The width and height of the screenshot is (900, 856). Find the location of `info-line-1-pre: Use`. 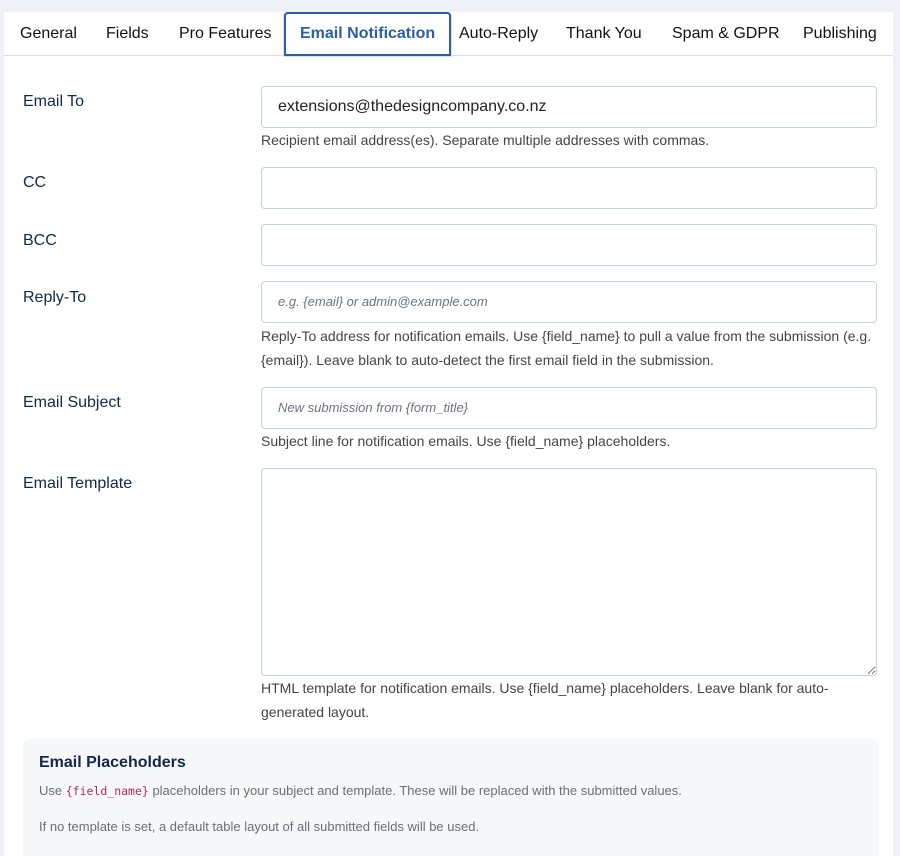

info-line-1-pre: Use is located at coordinates (52, 790).